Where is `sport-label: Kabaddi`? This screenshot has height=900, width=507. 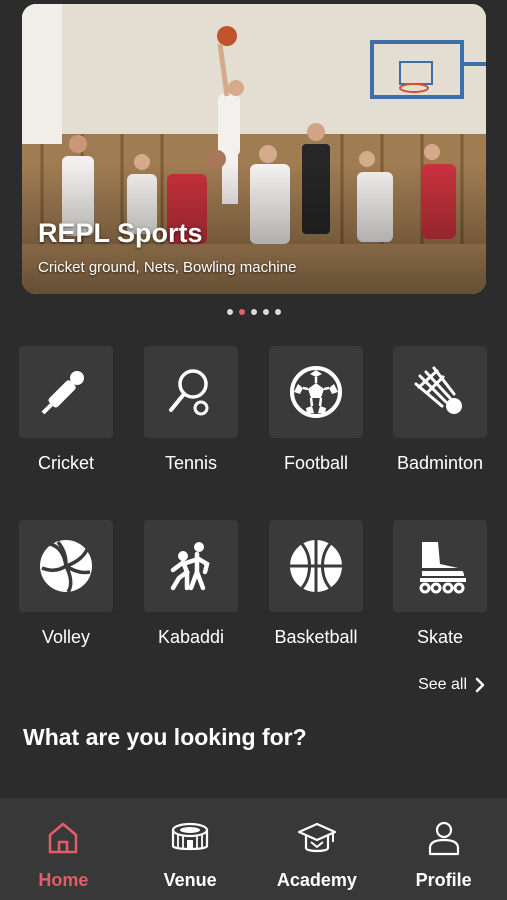 sport-label: Kabaddi is located at coordinates (191, 637).